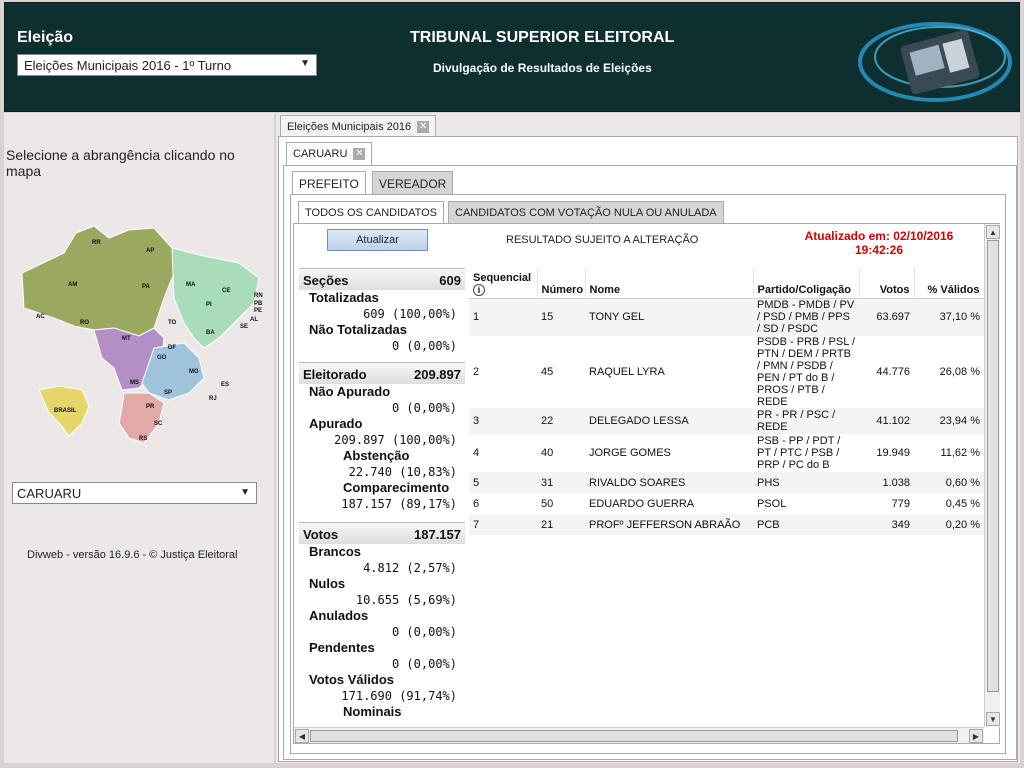 This screenshot has width=1024, height=768. I want to click on svg-text: TO, so click(172, 323).